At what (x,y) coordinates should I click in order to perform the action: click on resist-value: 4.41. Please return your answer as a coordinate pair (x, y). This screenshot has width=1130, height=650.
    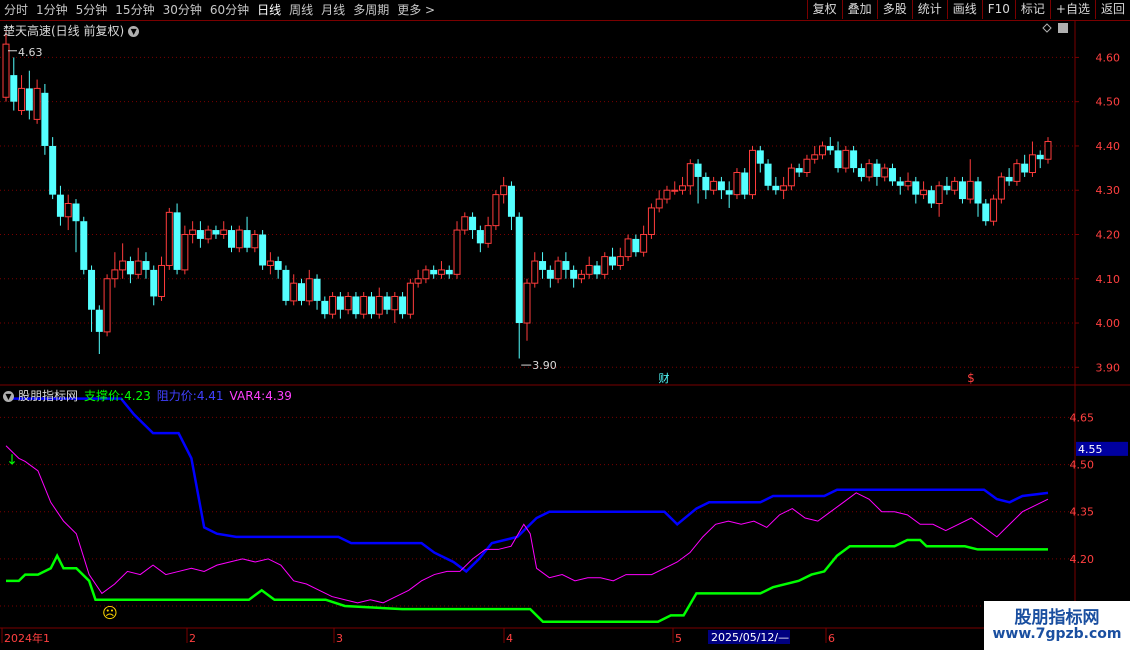
    Looking at the image, I should click on (210, 396).